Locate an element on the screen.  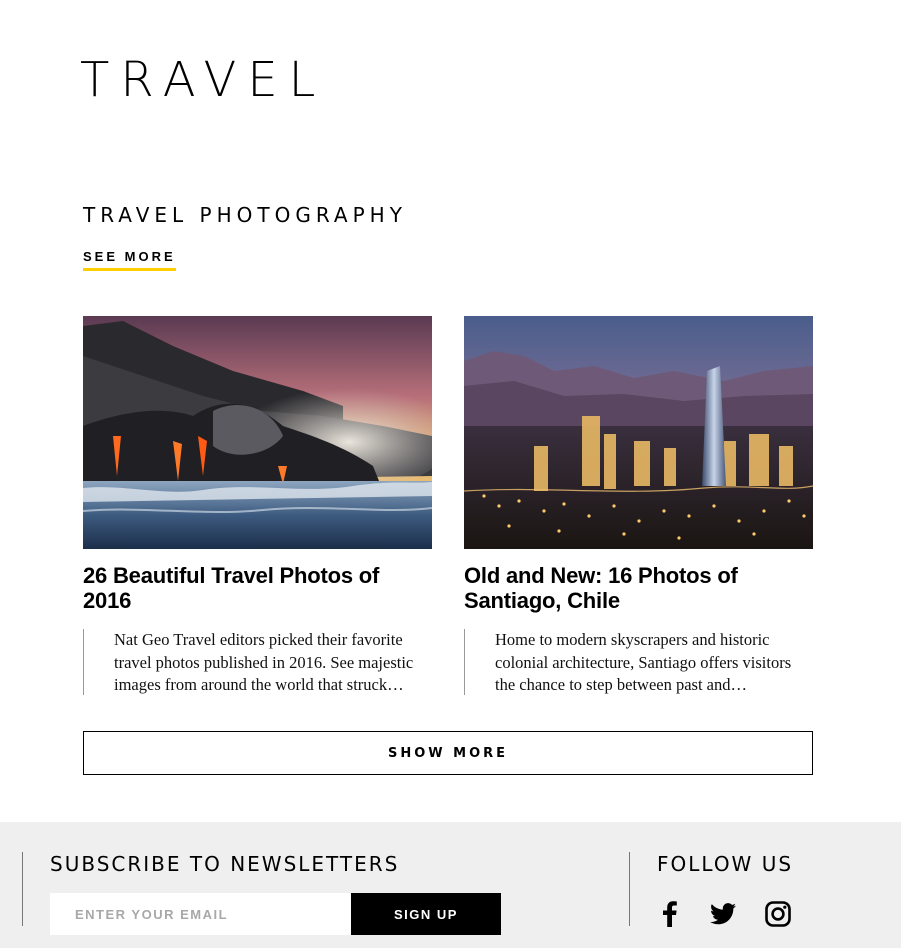
show-more-button: SHOW MORE is located at coordinates (448, 753).